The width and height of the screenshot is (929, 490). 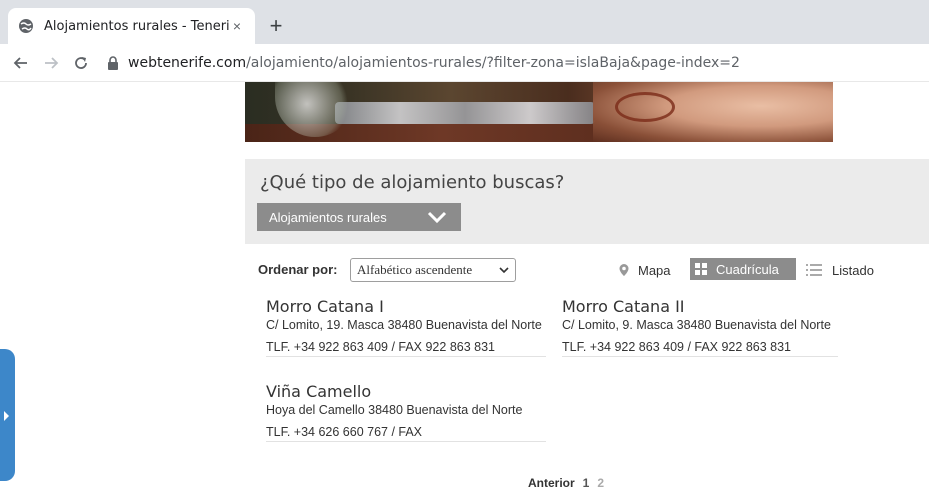 I want to click on browser-tabstrip: Alojamientos rurales - Tenerife × +, so click(x=464, y=22).